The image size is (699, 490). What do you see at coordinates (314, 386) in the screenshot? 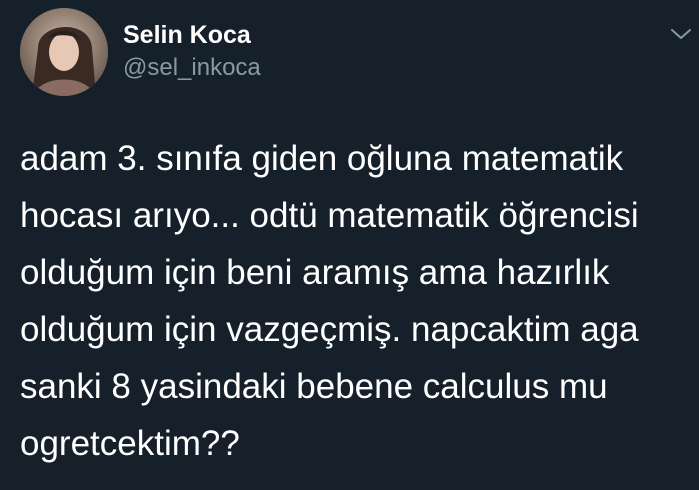
I see `tweet-text-line: sanki 8 yasindaki bebene calculus mu` at bounding box center [314, 386].